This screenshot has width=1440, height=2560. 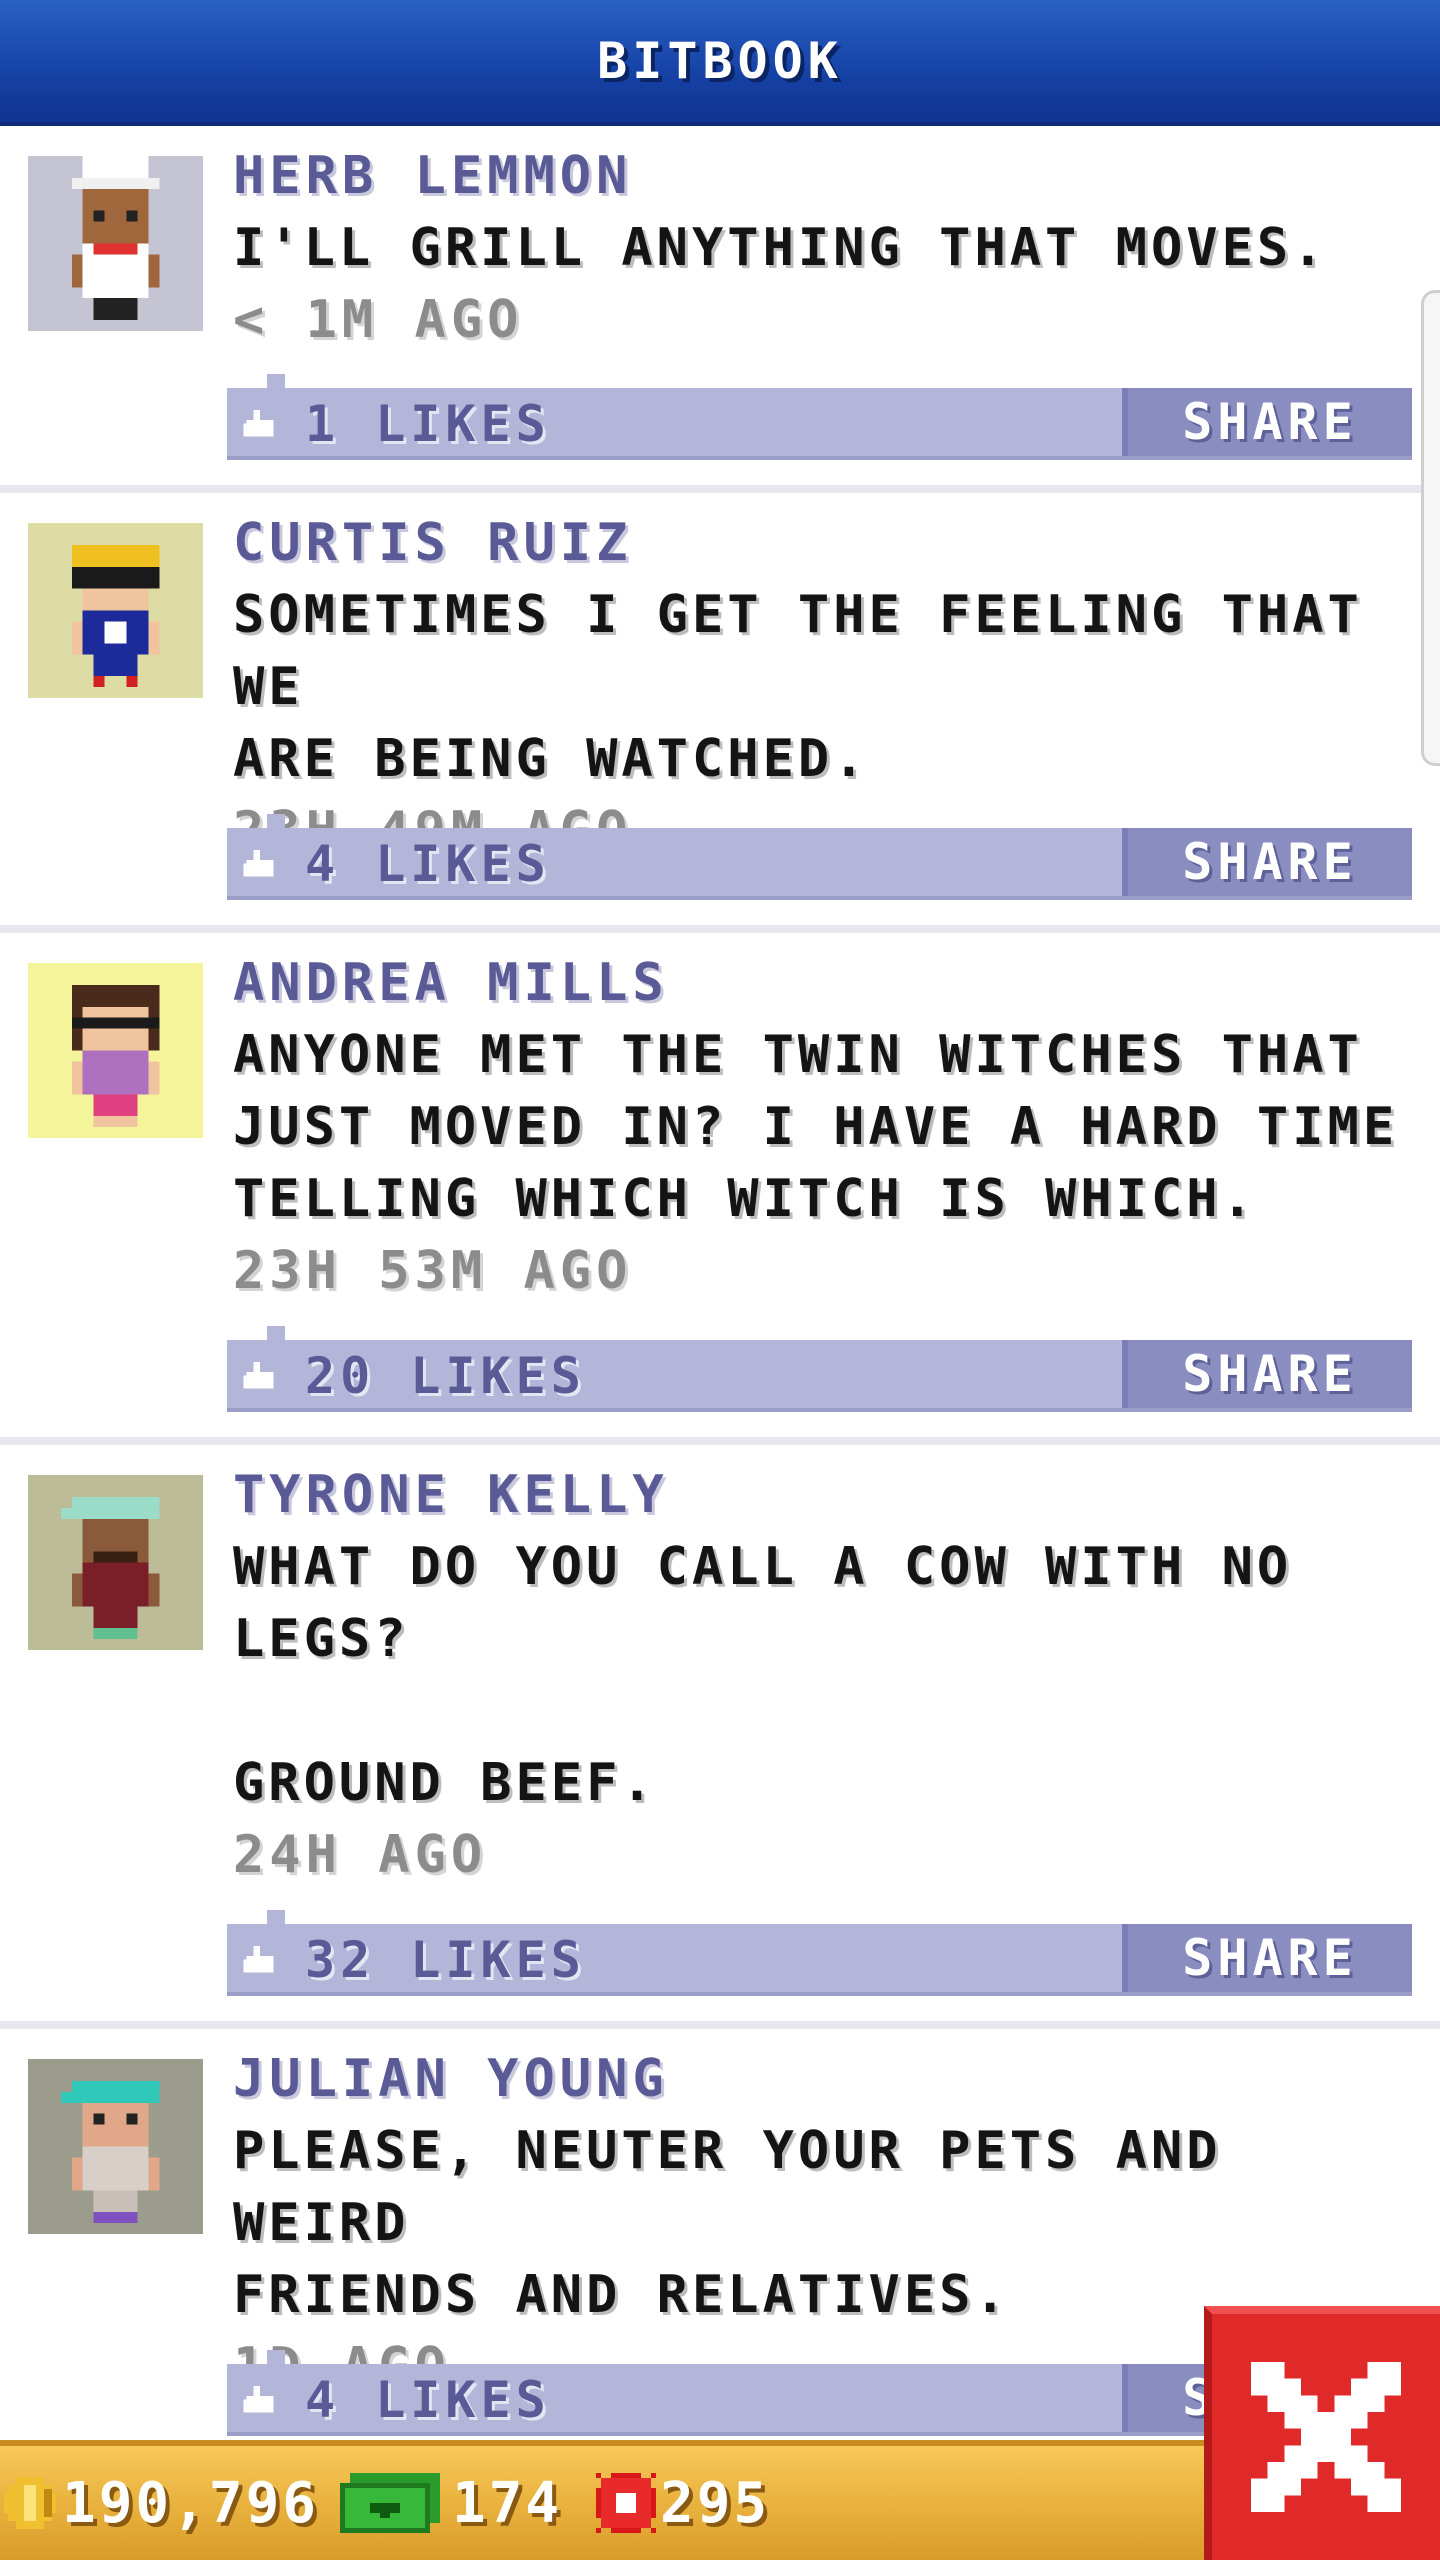 I want to click on tickets-stat: 295, so click(x=683, y=2503).